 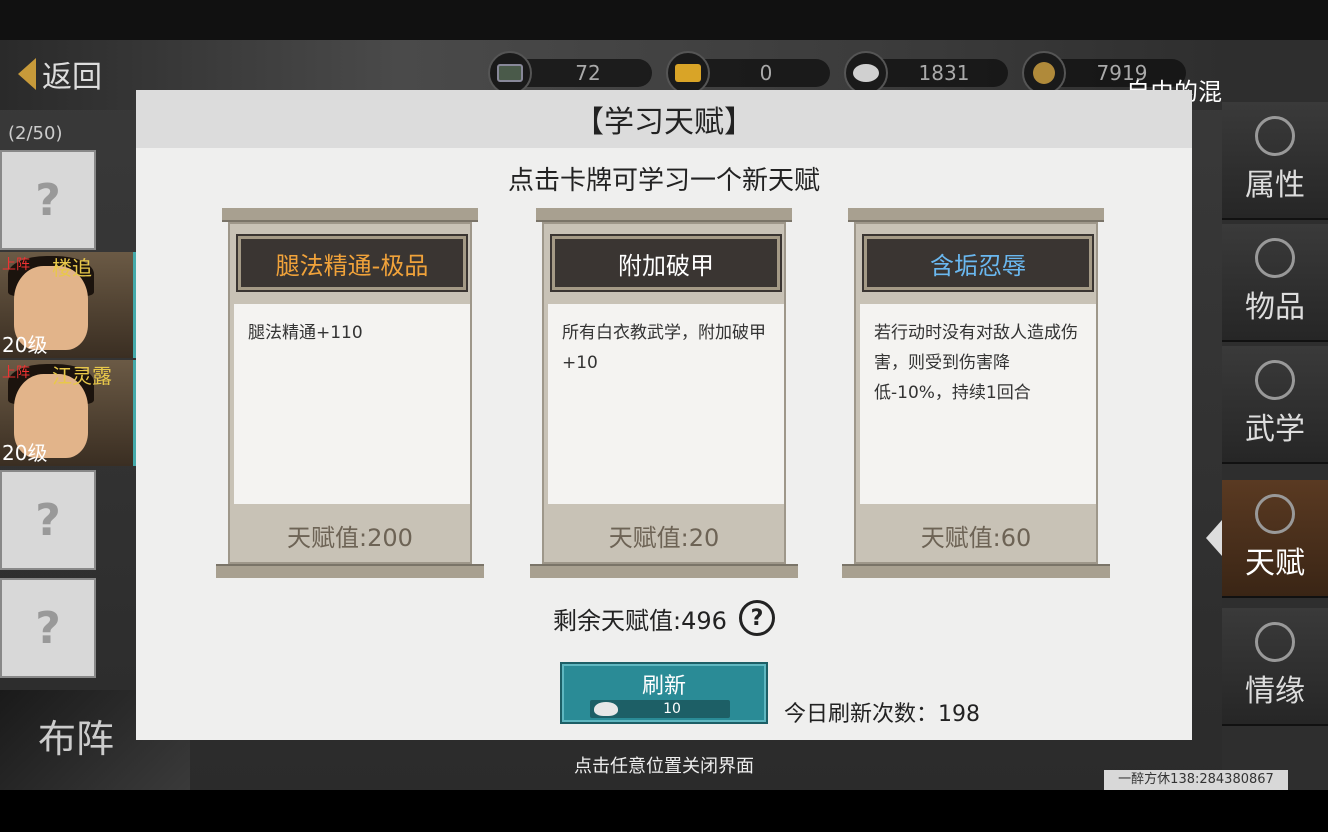 I want to click on attribute-icon, so click(x=1275, y=136).